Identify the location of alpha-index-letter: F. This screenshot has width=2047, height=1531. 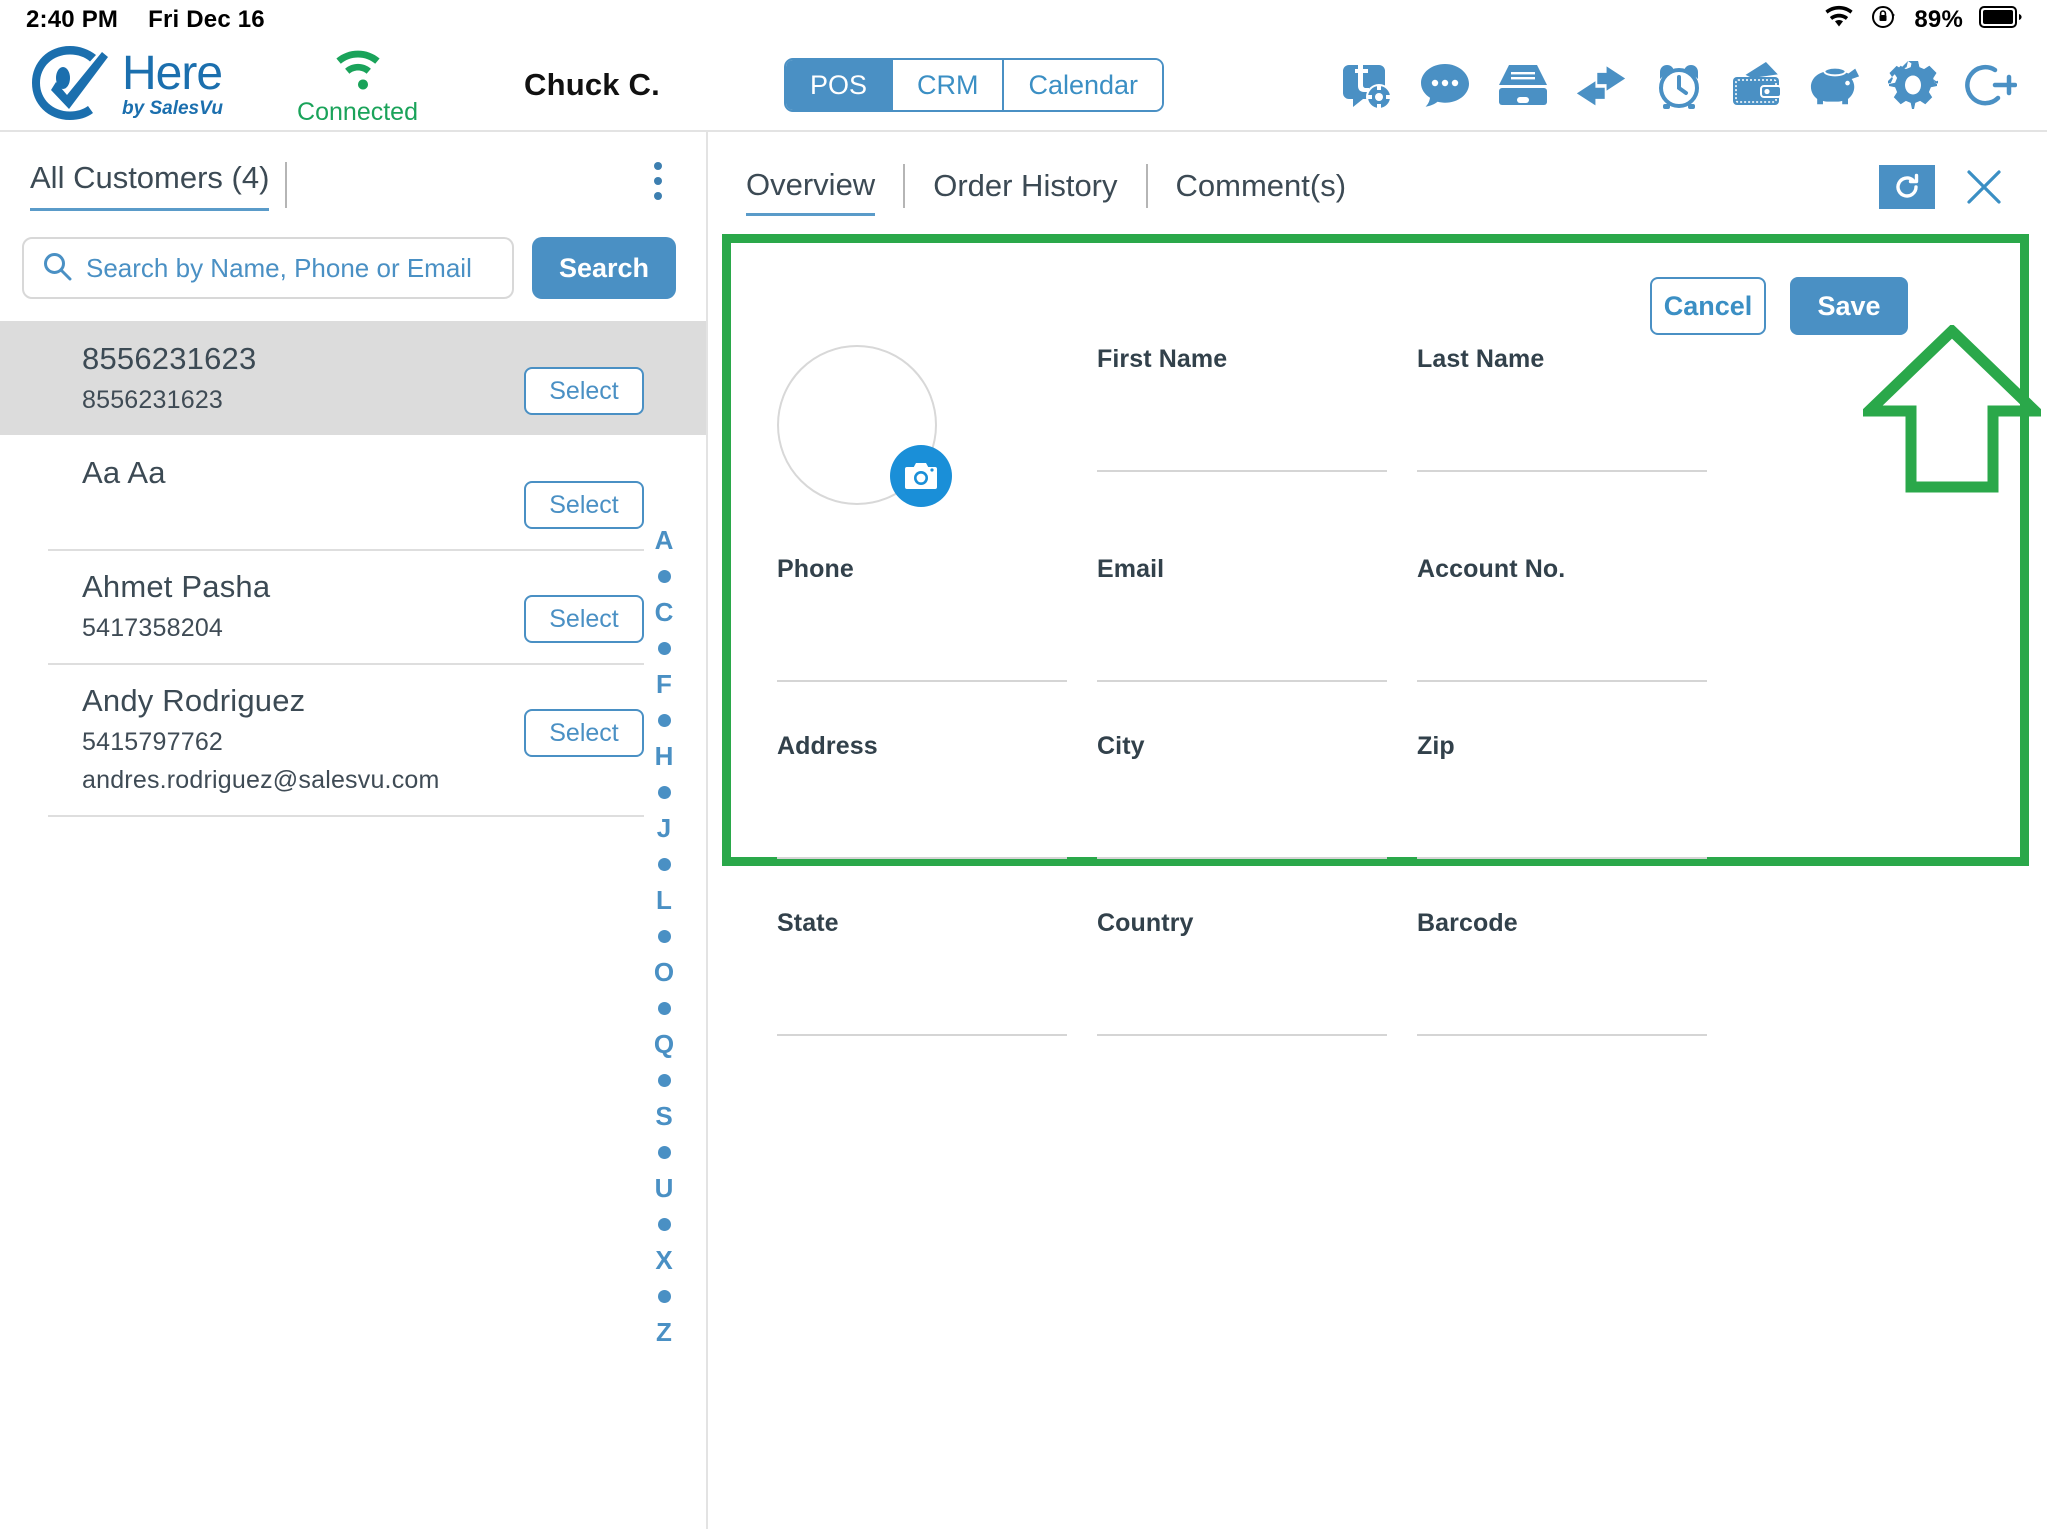
(664, 684).